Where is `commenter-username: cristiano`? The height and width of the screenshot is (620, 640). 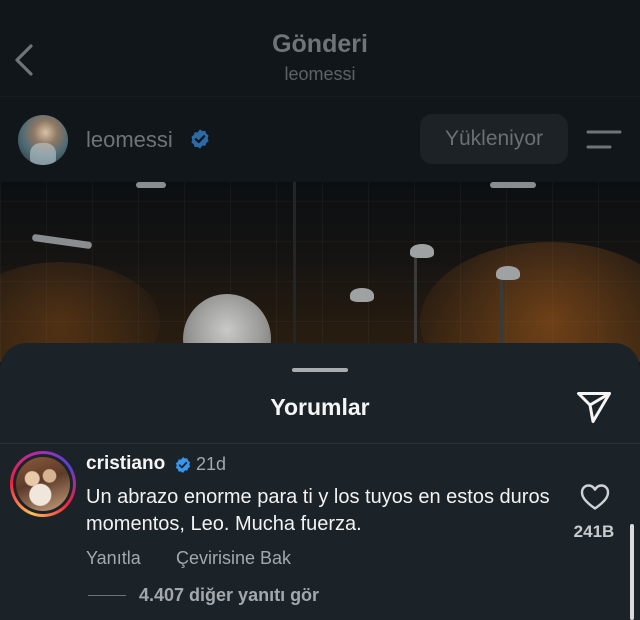
commenter-username: cristiano is located at coordinates (125, 464).